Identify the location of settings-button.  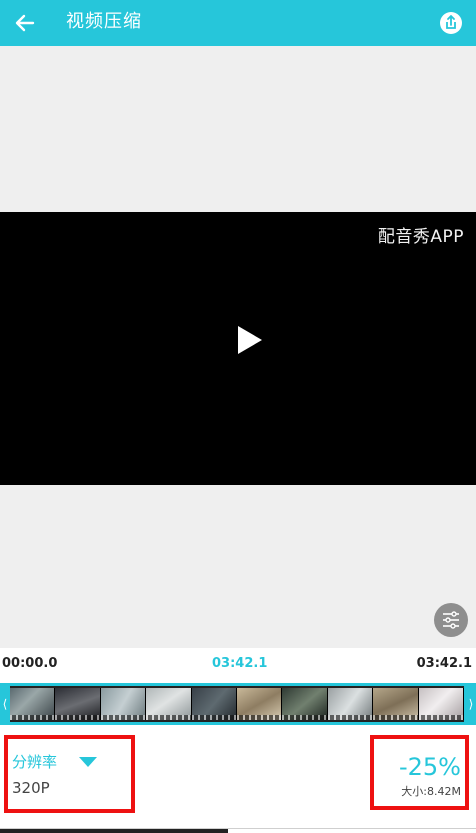
(451, 620).